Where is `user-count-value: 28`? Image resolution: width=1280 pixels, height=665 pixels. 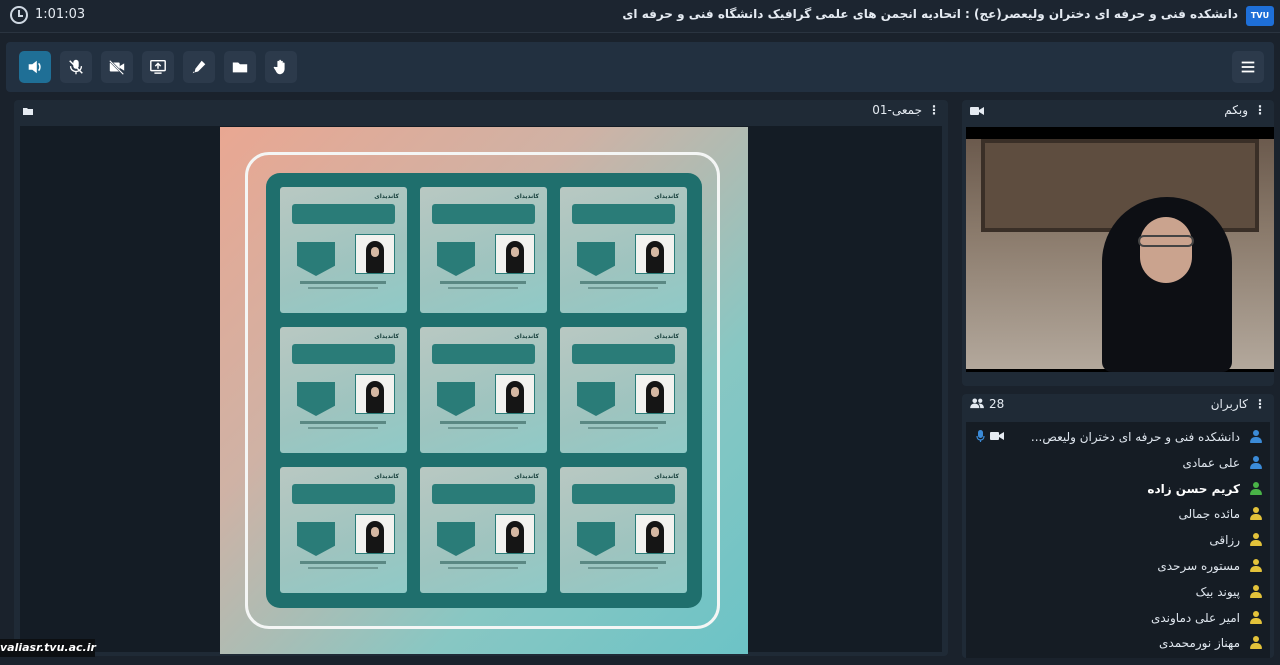 user-count-value: 28 is located at coordinates (997, 404).